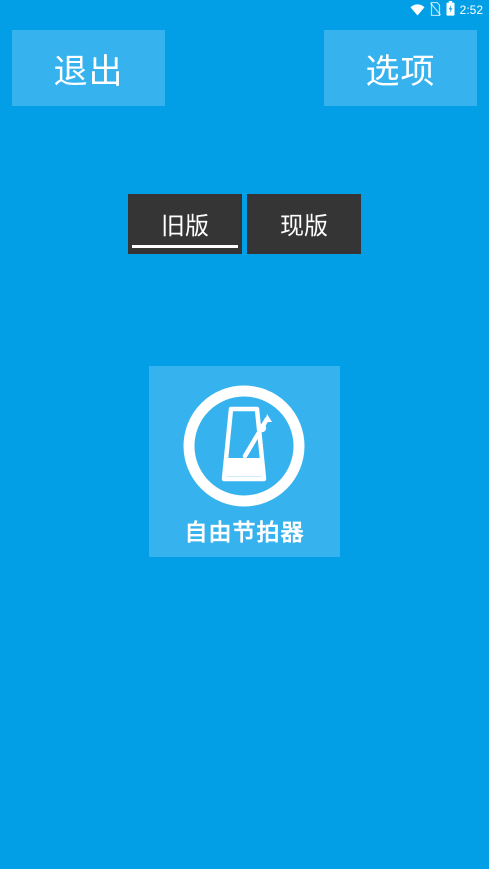  I want to click on no-sim-icon, so click(435, 10).